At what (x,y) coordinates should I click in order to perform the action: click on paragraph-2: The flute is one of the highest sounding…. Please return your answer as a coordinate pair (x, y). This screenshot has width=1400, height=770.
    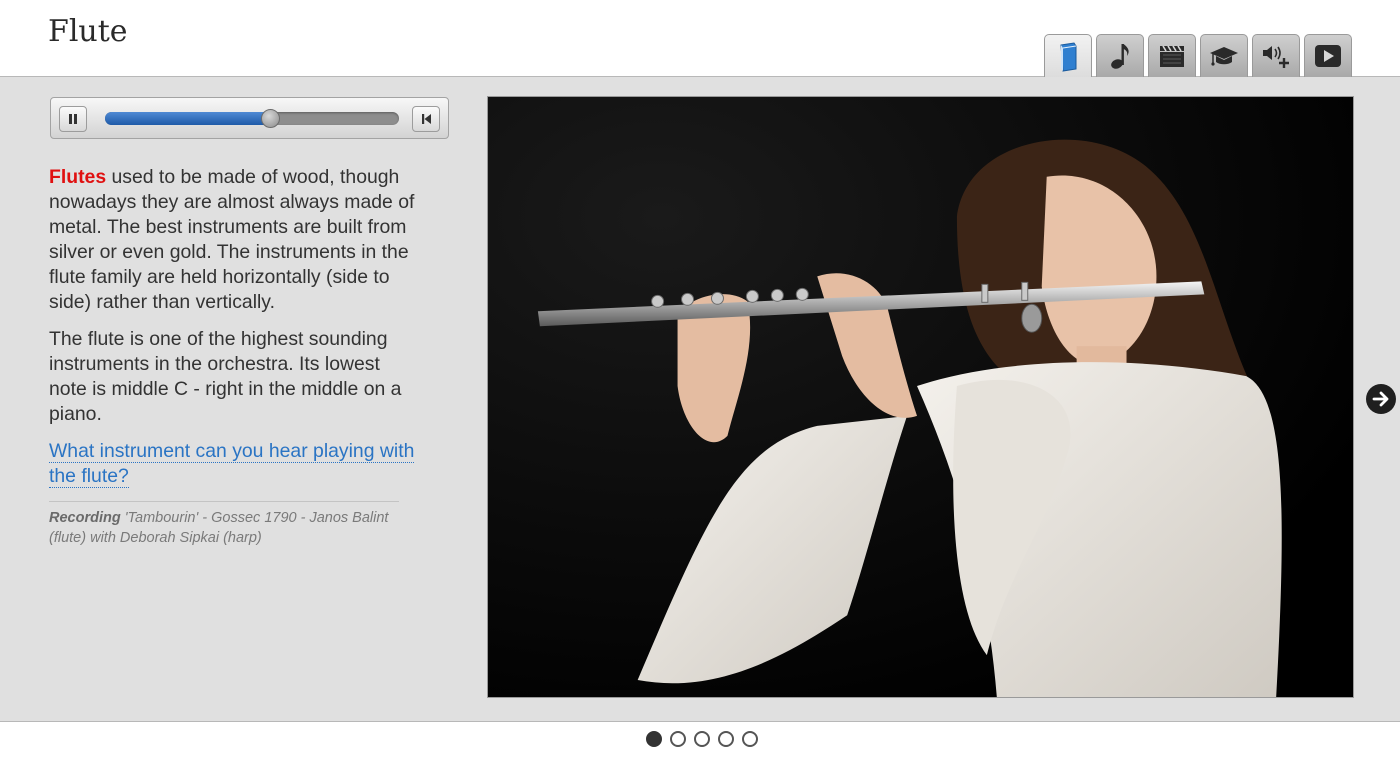
    Looking at the image, I should click on (225, 376).